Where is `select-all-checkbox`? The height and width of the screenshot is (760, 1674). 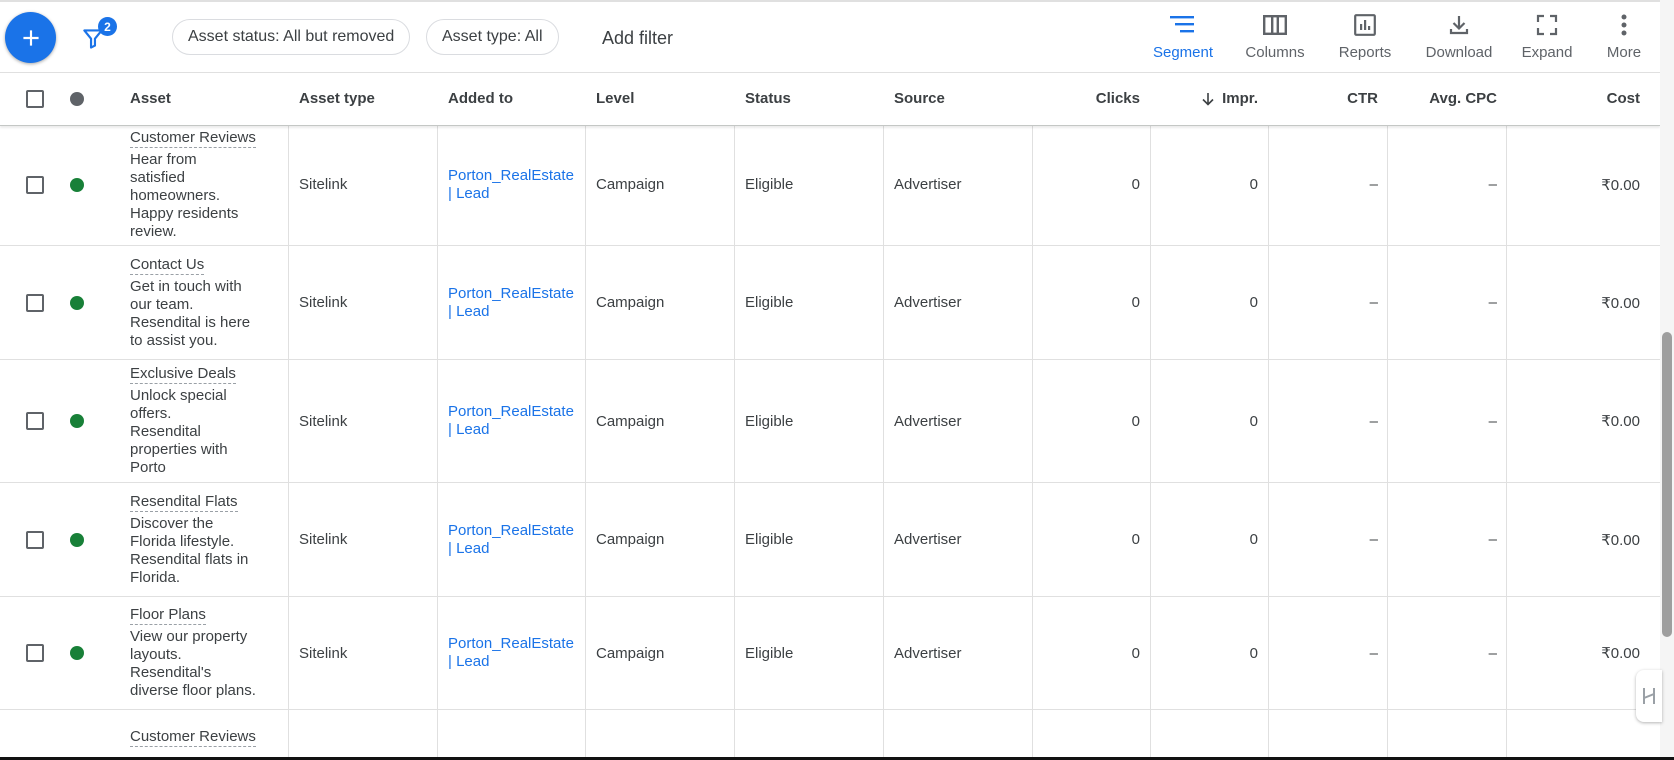
select-all-checkbox is located at coordinates (35, 99).